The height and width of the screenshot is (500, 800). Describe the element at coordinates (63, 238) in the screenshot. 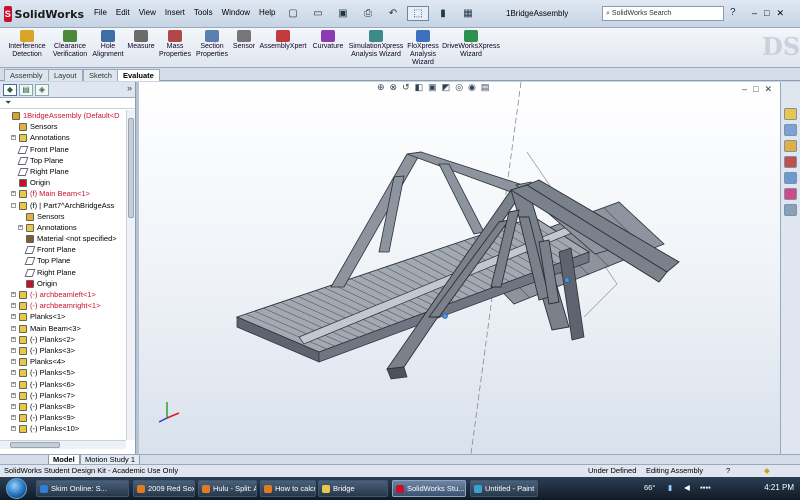

I see `tree-item: Material <not specified>` at that location.